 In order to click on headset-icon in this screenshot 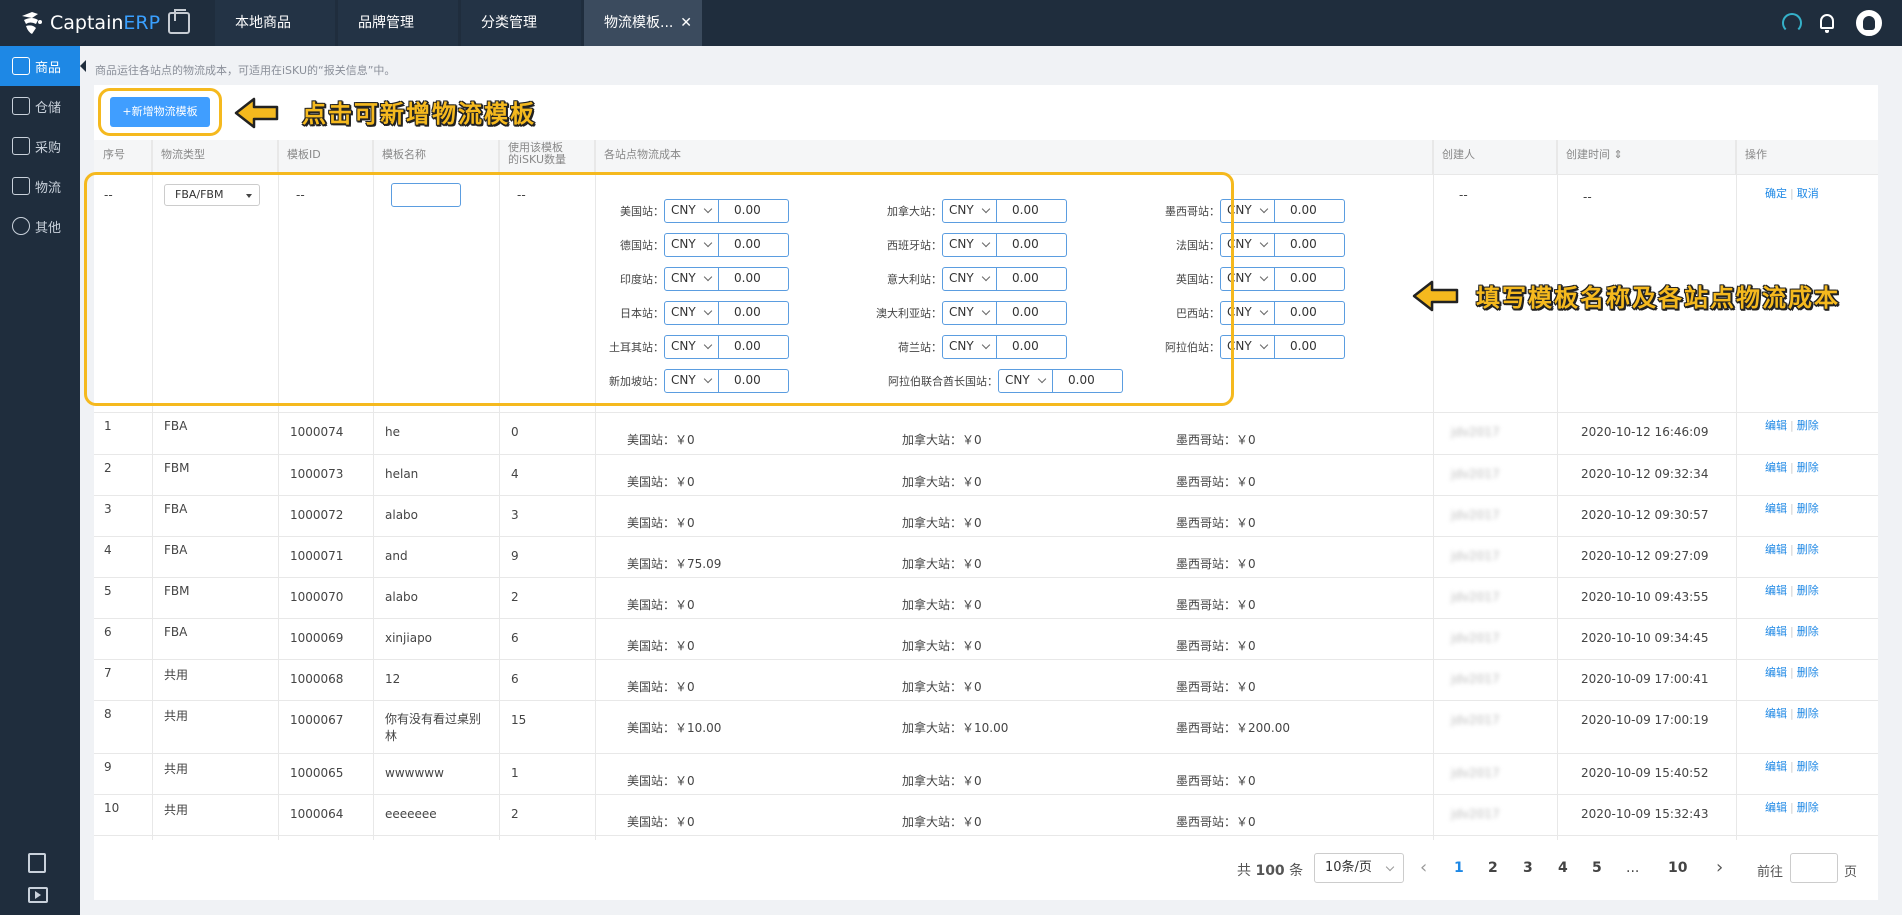, I will do `click(1792, 23)`.